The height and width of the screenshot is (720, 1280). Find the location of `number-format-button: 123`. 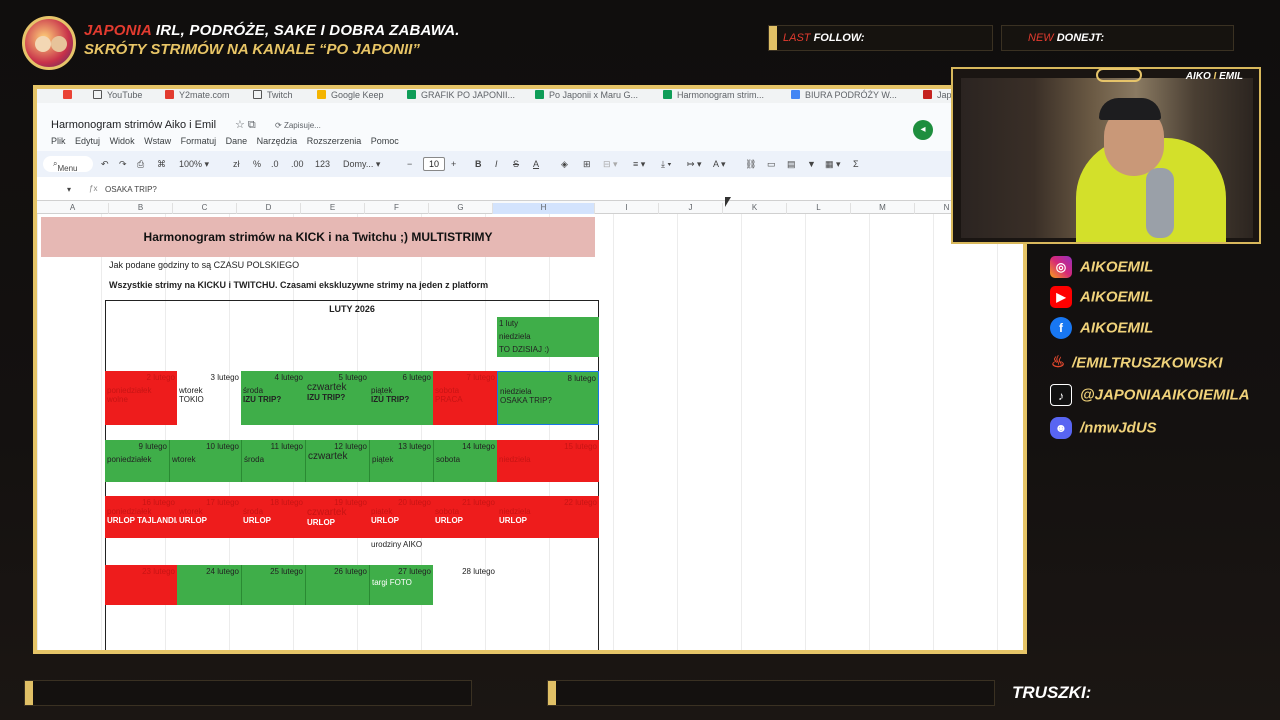

number-format-button: 123 is located at coordinates (322, 164).